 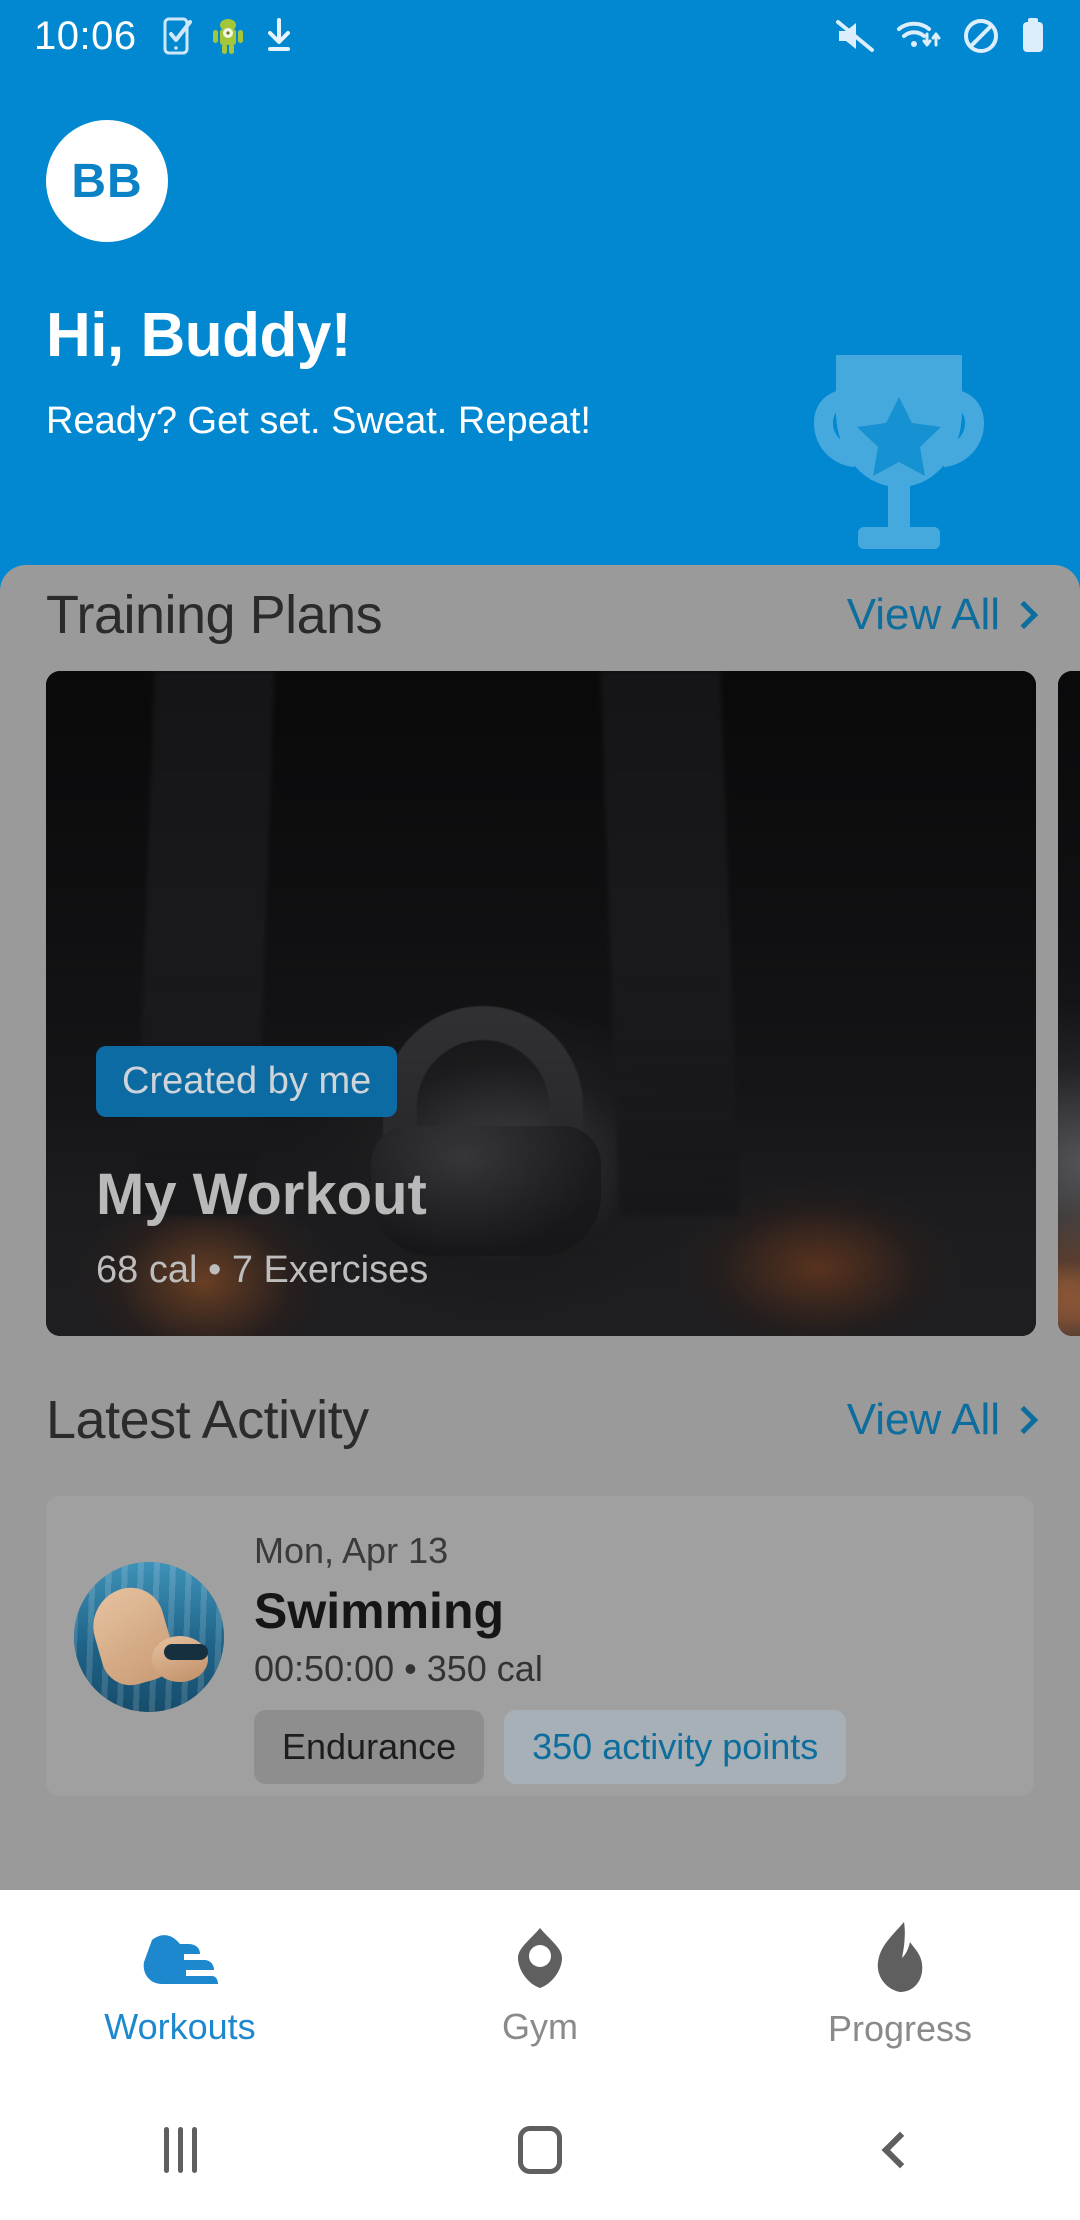 I want to click on home-icon, so click(x=540, y=2150).